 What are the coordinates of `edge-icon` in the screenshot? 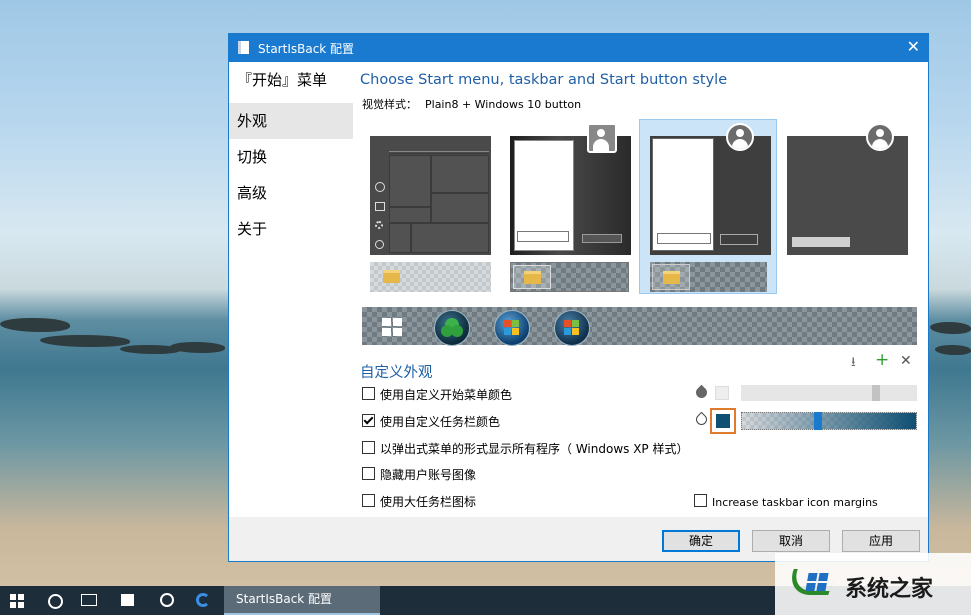 It's located at (203, 600).